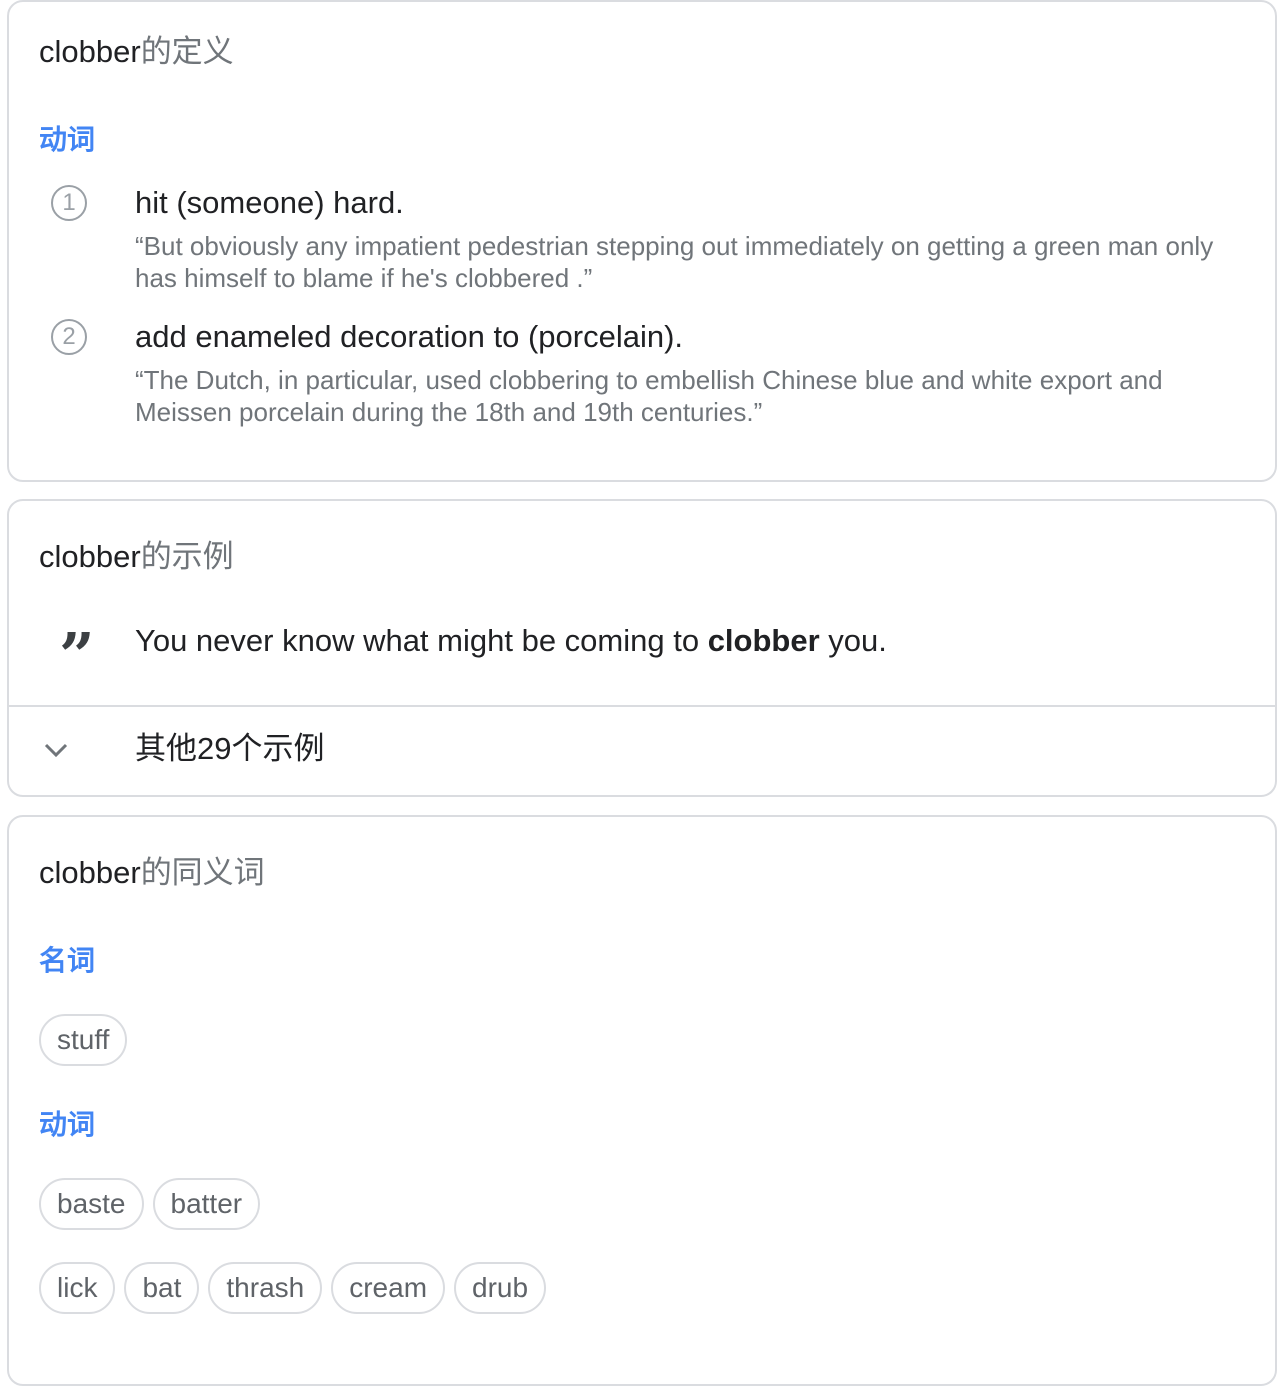 The height and width of the screenshot is (1390, 1286). I want to click on definitions-title: clobber的定义, so click(136, 52).